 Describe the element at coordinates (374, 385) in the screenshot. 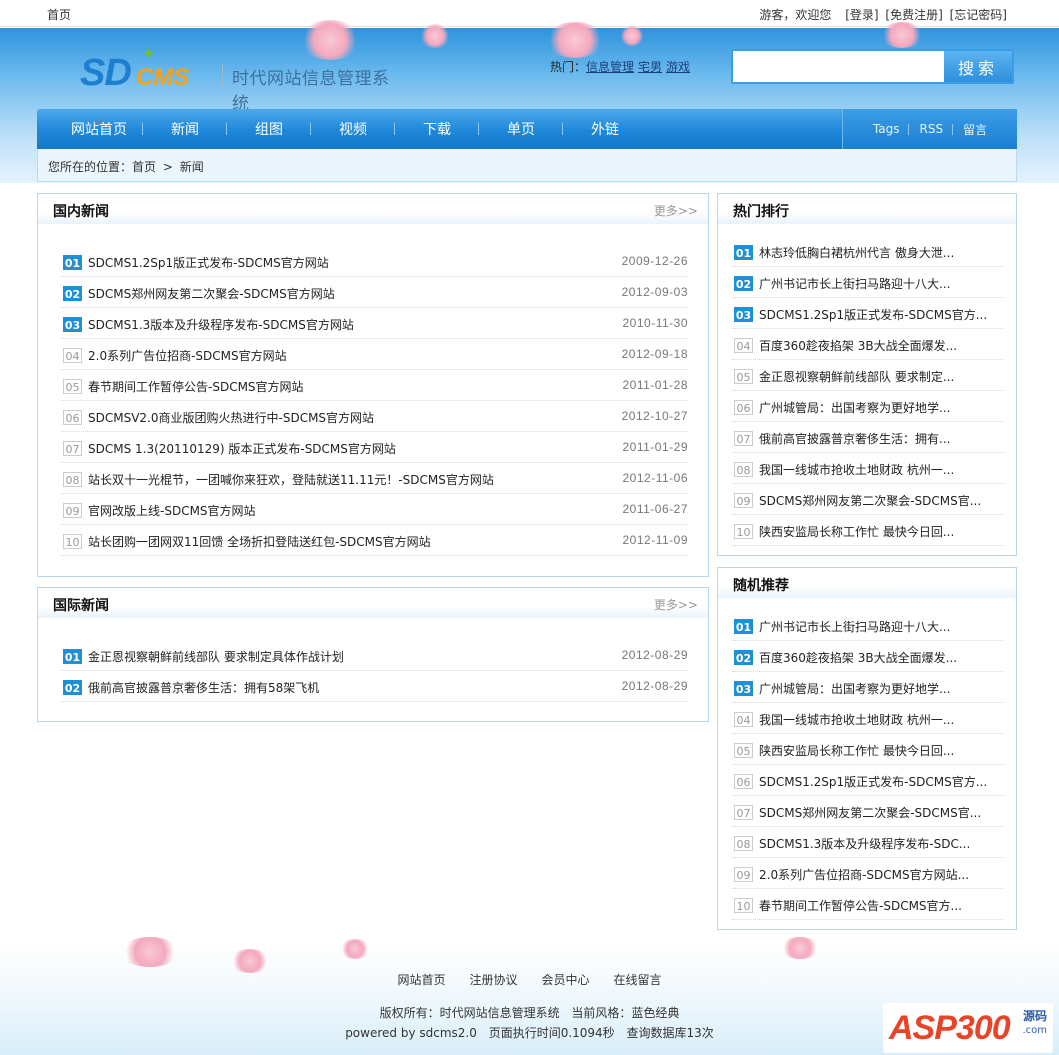

I see `list-item: 05 春节期间工作暂停公告-SDCMS官方网站 2011-01-28` at that location.